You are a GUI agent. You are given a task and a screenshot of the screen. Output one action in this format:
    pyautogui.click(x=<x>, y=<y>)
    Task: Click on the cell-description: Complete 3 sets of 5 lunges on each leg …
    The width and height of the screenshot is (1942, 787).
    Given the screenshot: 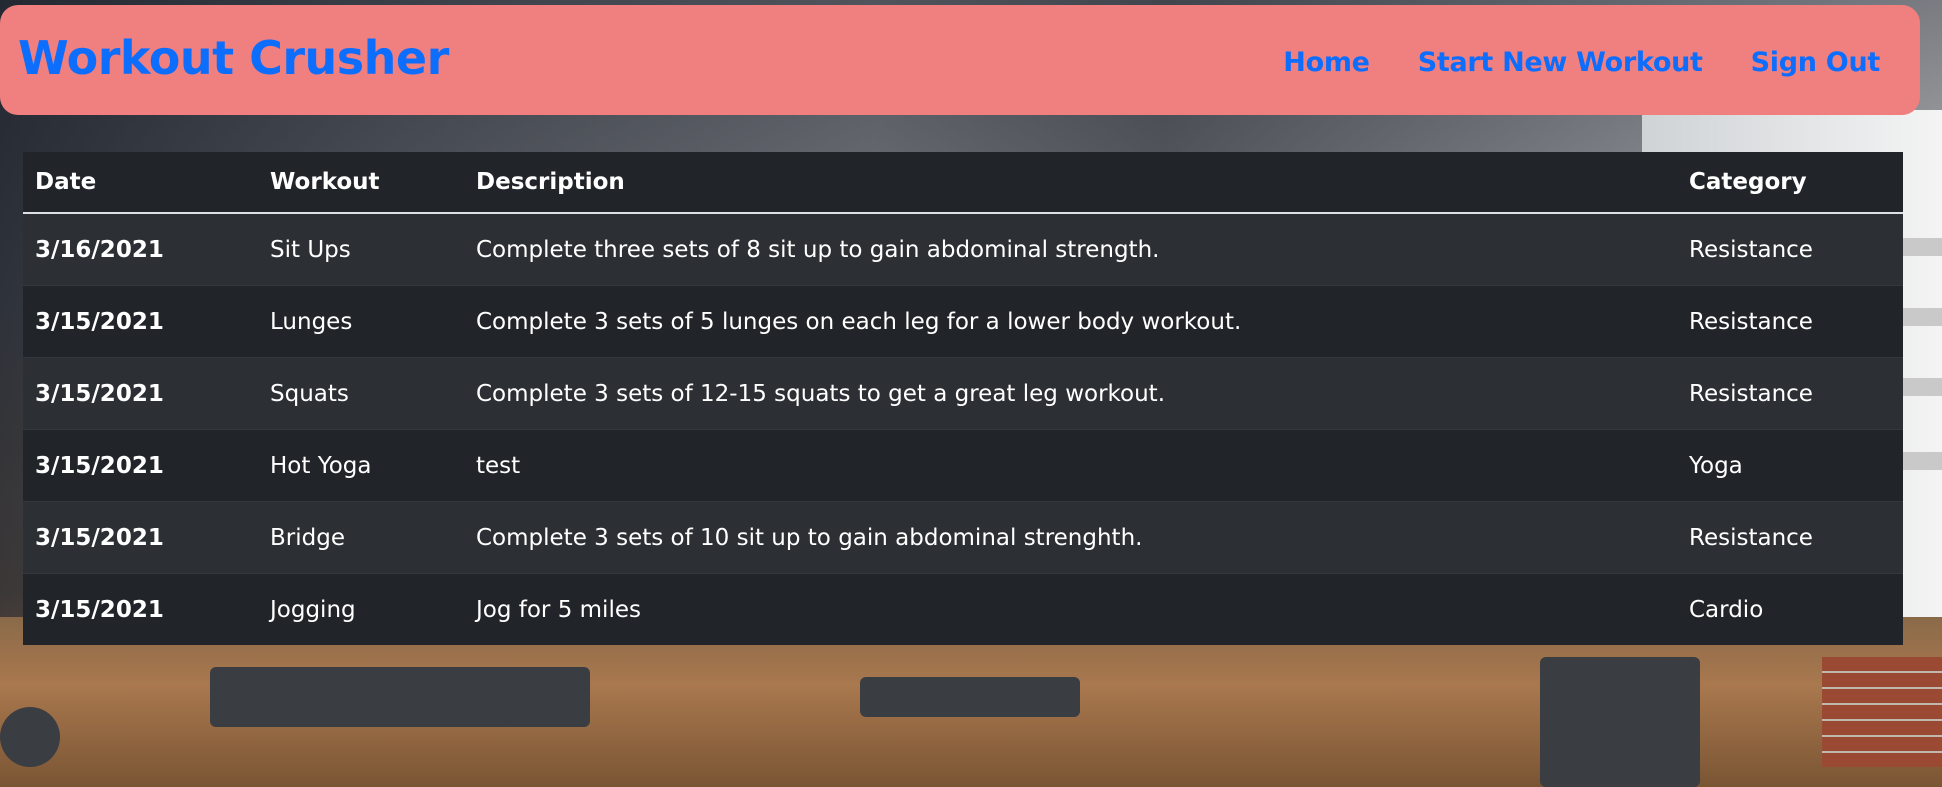 What is the action you would take?
    pyautogui.click(x=1070, y=321)
    